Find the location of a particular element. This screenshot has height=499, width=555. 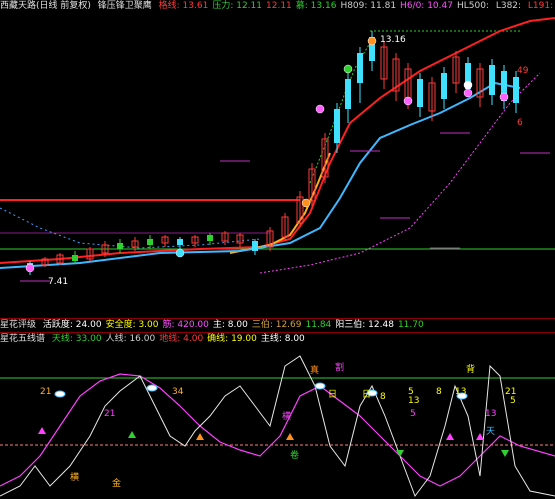

main-indicator-item: L191: is located at coordinates (541, 6).